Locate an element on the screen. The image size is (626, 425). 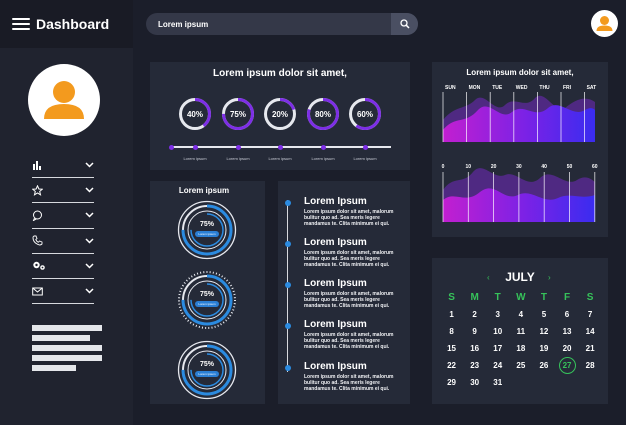
calendar-day: 13 is located at coordinates (566, 331).